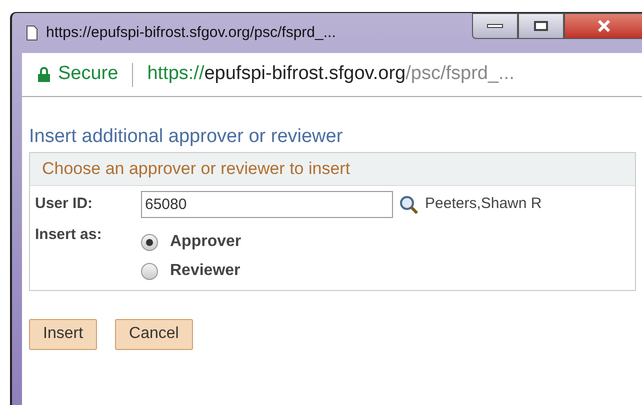 The height and width of the screenshot is (405, 642). I want to click on user-id-field: 65080, so click(267, 204).